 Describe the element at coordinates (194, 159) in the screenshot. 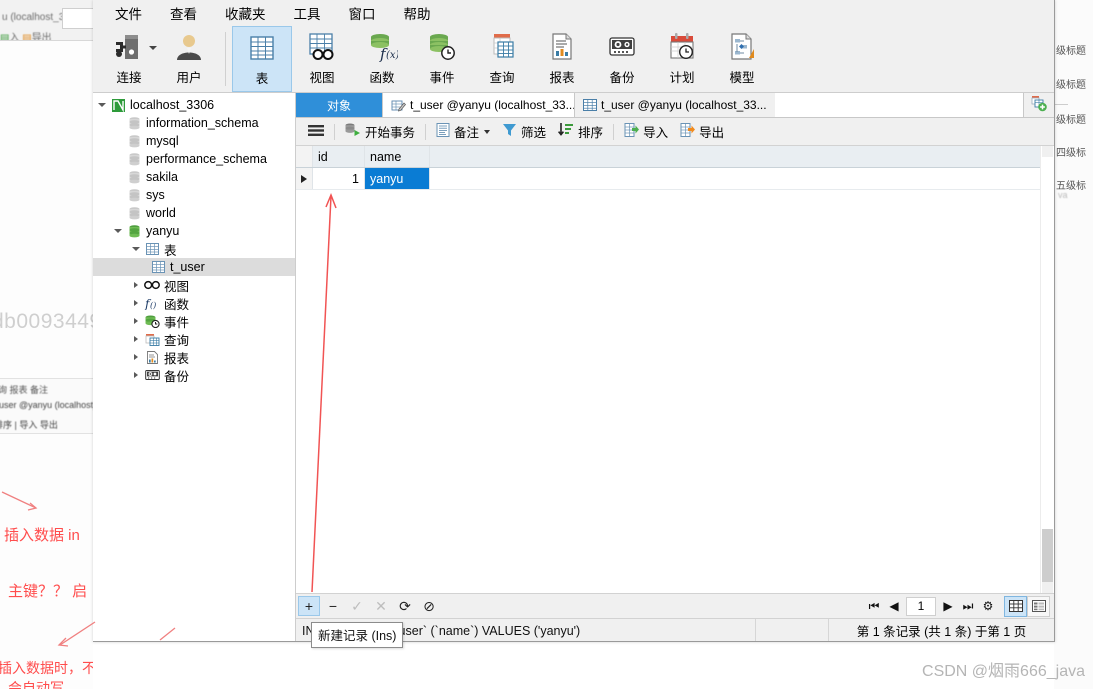

I see `tree-node-performance_schema: performance_schema` at that location.